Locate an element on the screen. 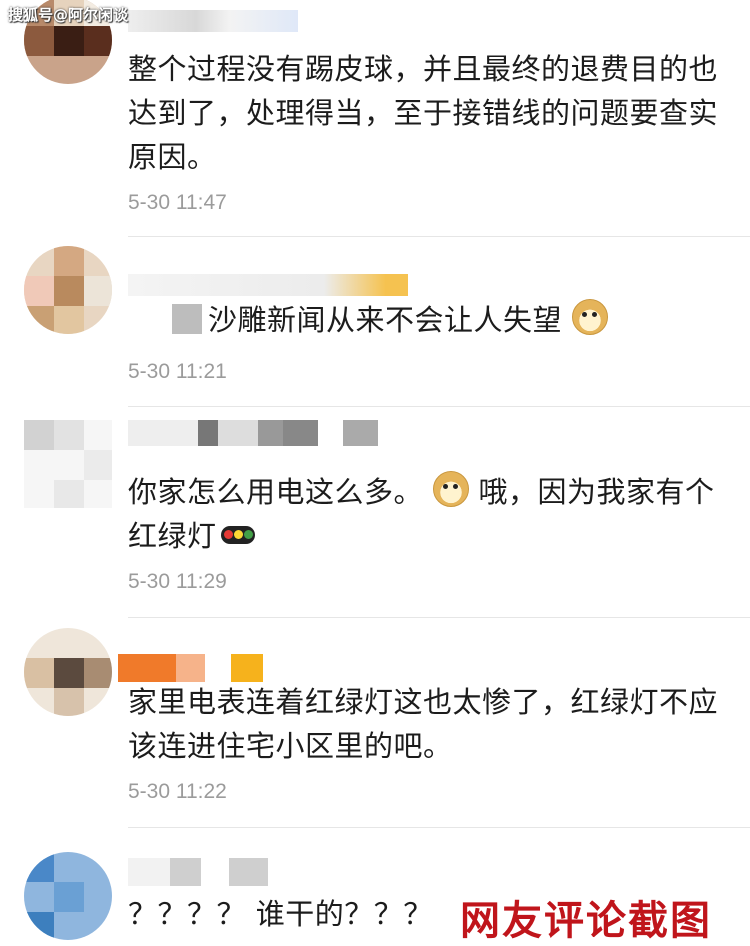  comment-text: 你家怎么用电这么多。 哦，因为我家有个红绿灯 is located at coordinates (428, 514).